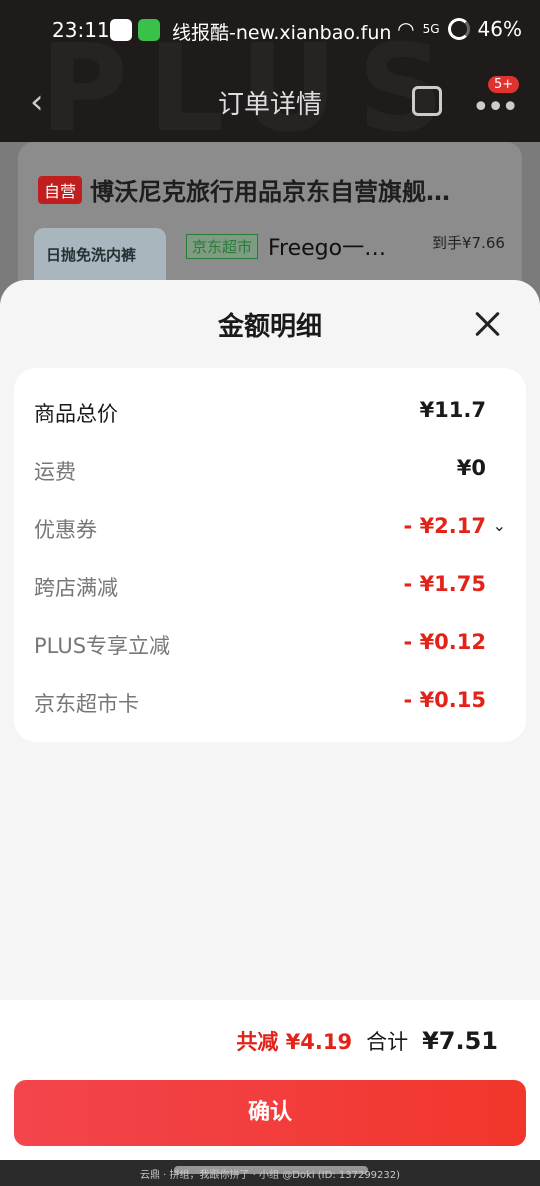 The image size is (540, 1186). What do you see at coordinates (431, 29) in the screenshot?
I see `signal-icon: 5G` at bounding box center [431, 29].